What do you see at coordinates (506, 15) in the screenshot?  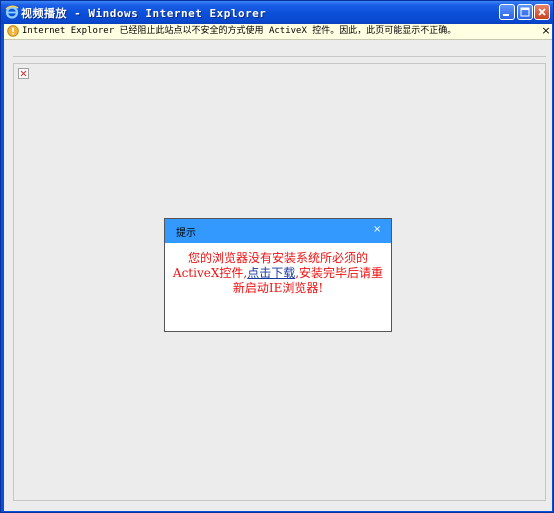 I see `minimize-icon` at bounding box center [506, 15].